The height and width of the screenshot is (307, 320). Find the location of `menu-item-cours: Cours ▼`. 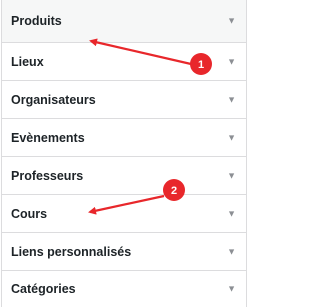

menu-item-cours: Cours ▼ is located at coordinates (124, 214).